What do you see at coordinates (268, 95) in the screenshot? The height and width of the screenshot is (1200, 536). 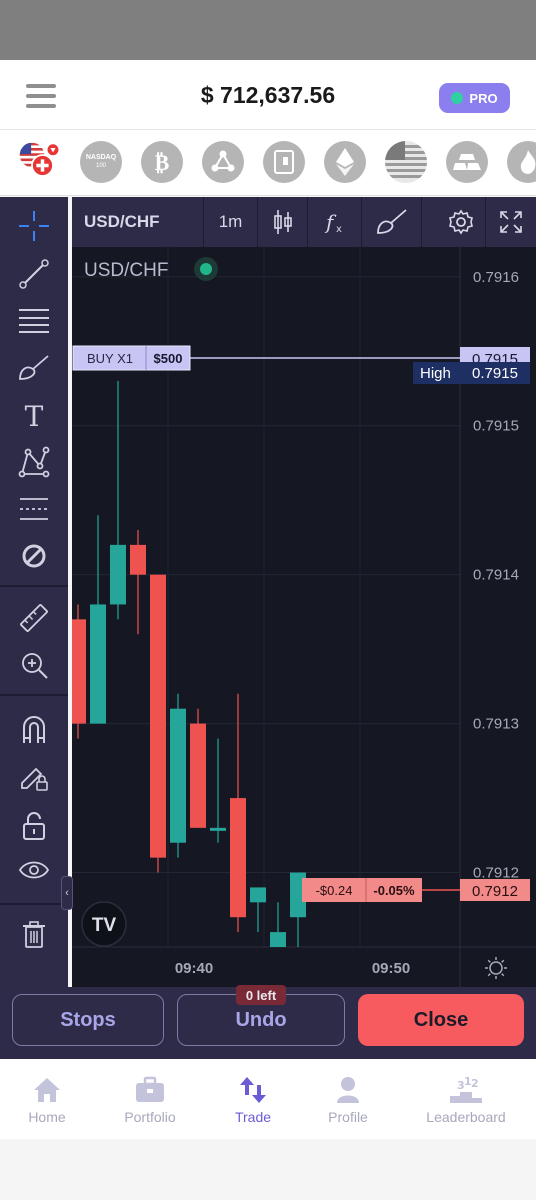 I see `top-header: $ 712,637.56 PRO` at bounding box center [268, 95].